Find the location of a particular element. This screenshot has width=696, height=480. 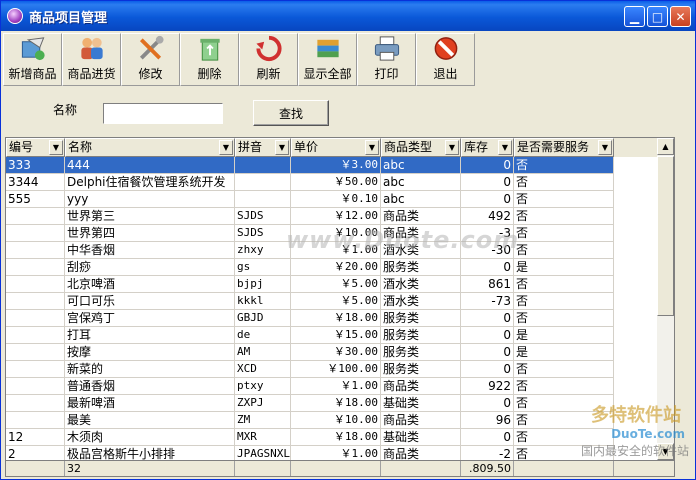

table-row: 555 yyy ￥0.10 abc 0 否 is located at coordinates (332, 199).